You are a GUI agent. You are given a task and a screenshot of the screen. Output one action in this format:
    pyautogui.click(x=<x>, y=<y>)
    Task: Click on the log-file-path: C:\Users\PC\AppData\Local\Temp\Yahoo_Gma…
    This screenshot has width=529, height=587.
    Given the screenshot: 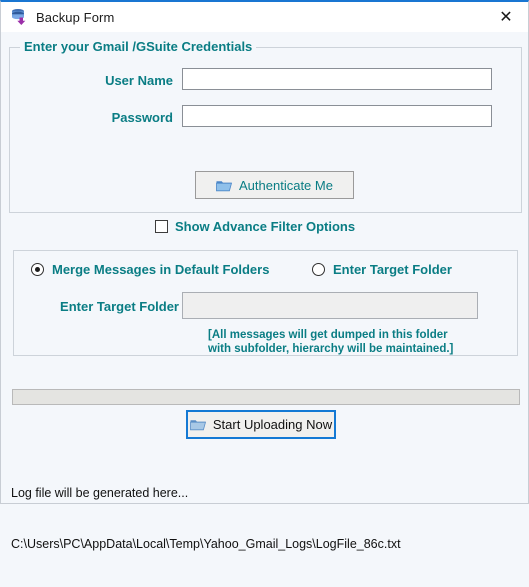 What is the action you would take?
    pyautogui.click(x=206, y=544)
    